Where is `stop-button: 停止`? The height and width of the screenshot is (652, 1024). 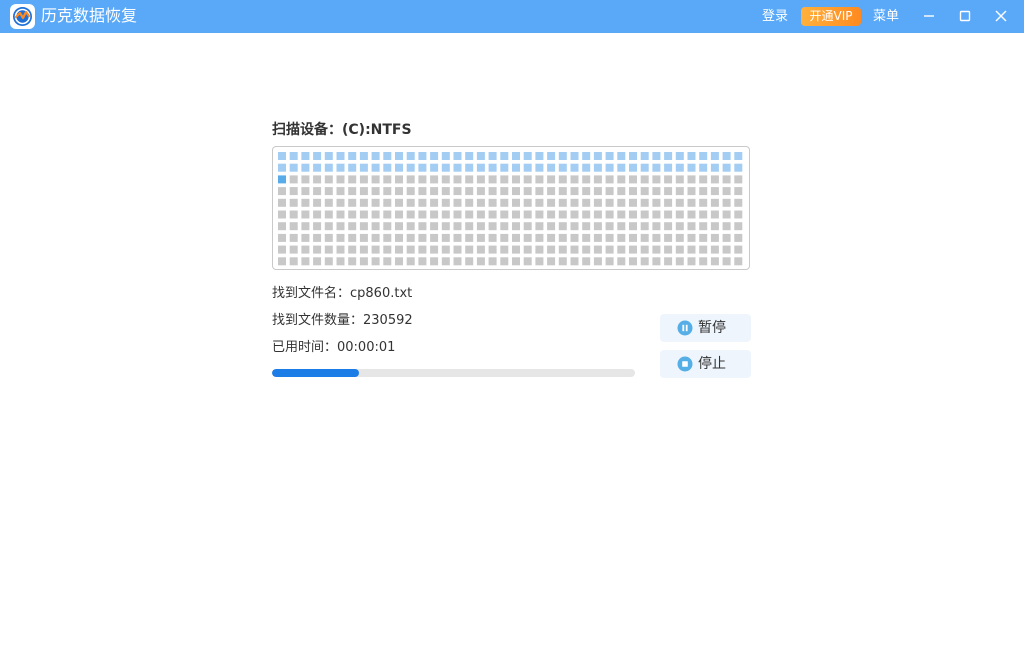
stop-button: 停止 is located at coordinates (705, 364).